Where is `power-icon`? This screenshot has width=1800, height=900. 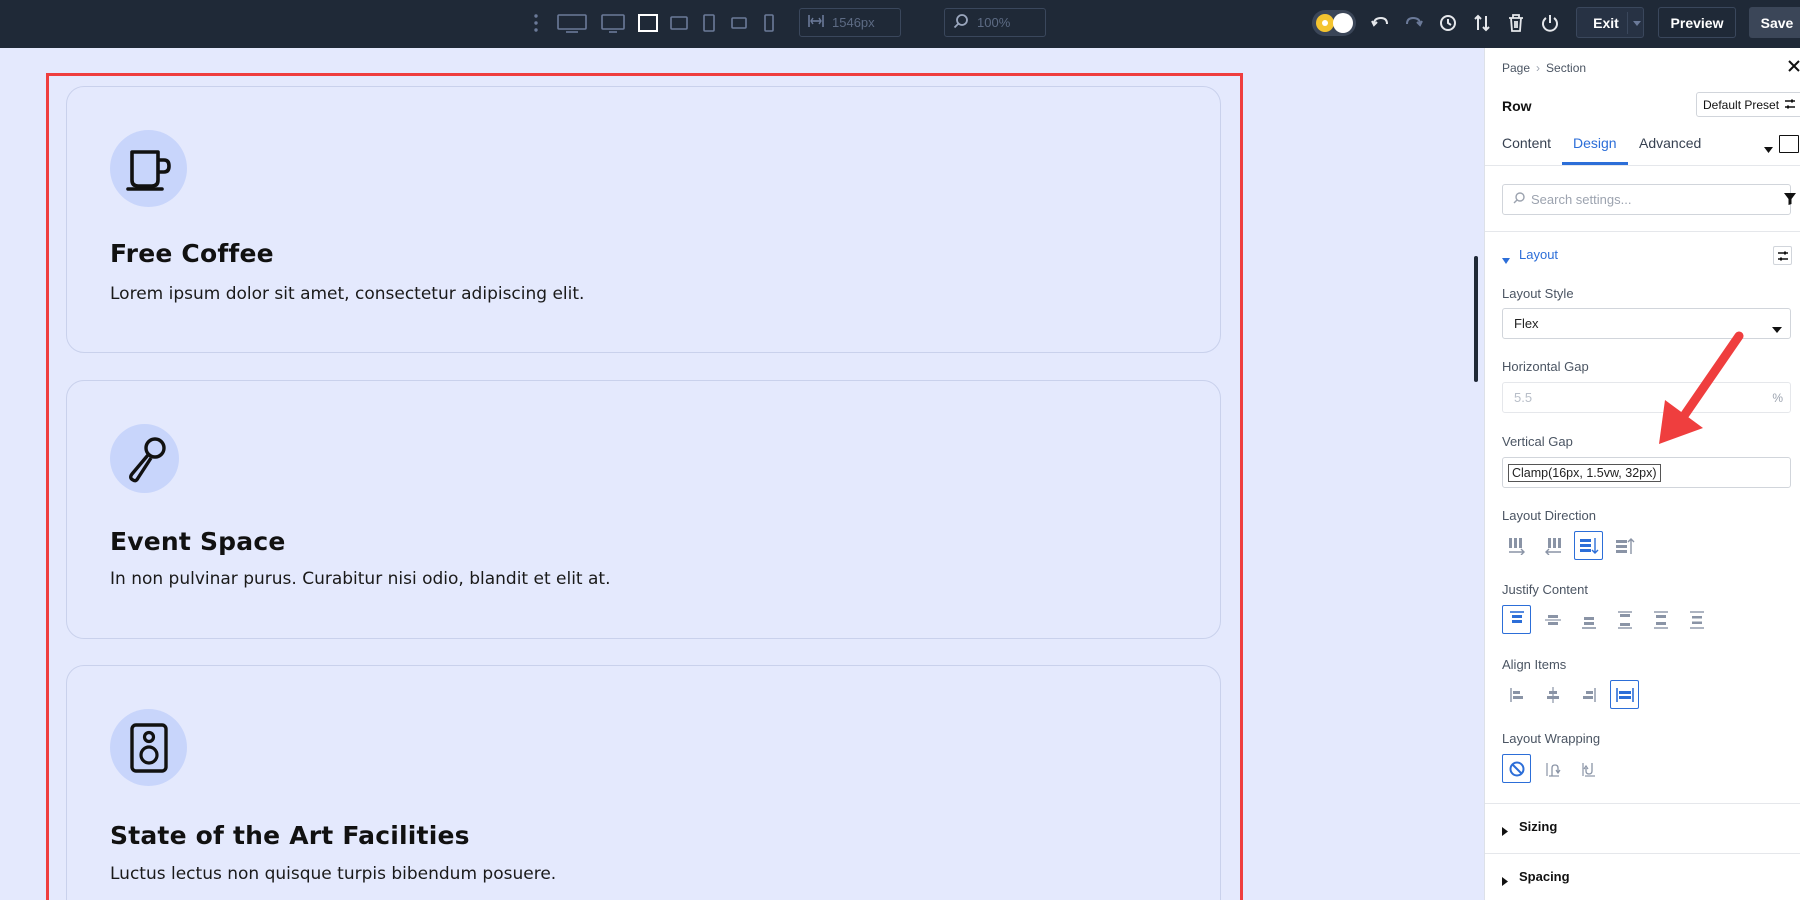
power-icon is located at coordinates (1550, 23).